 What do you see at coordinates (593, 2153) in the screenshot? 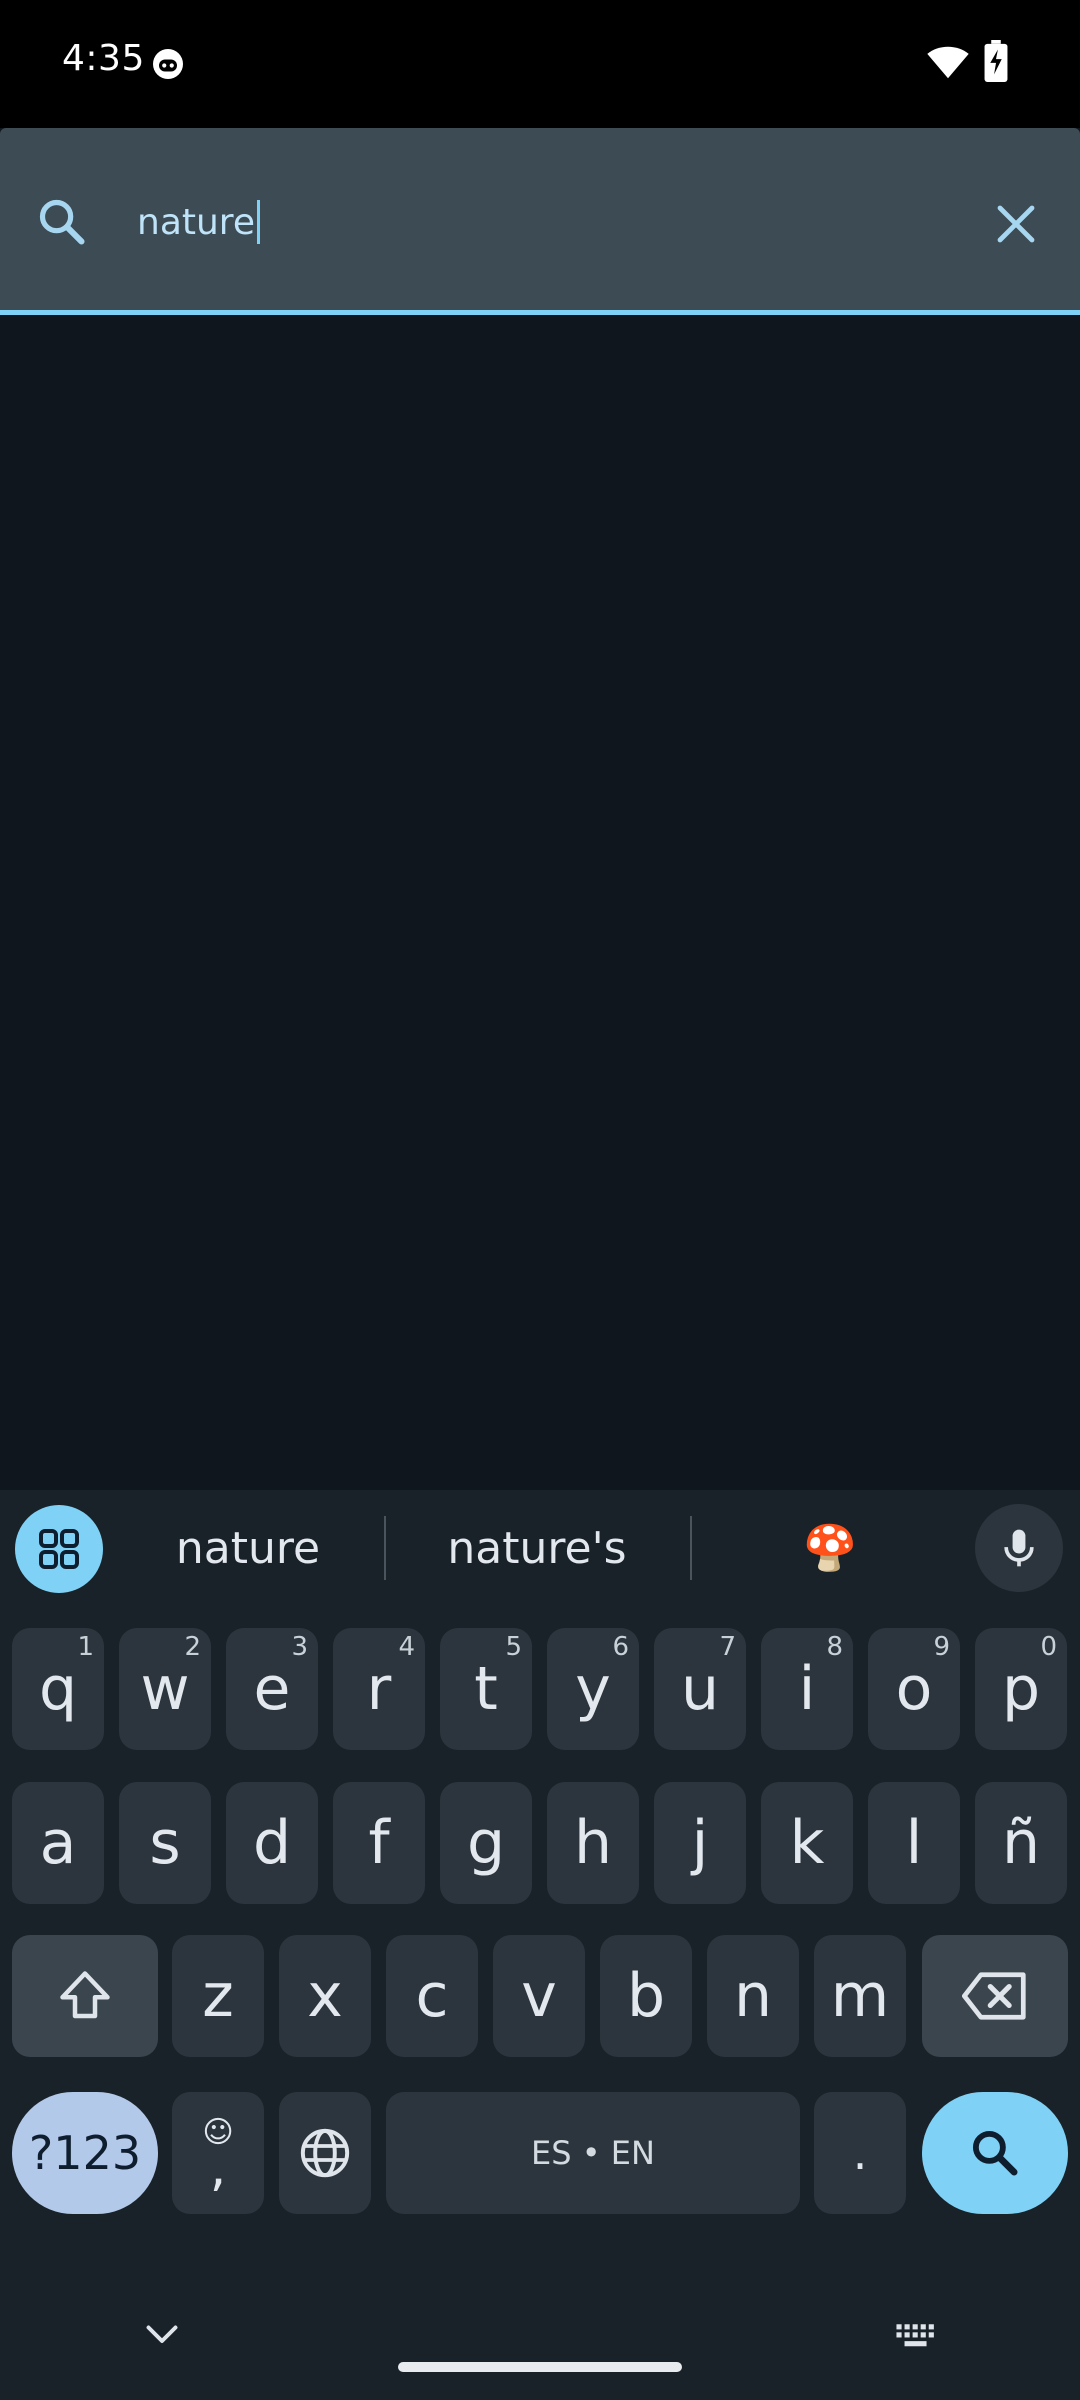
I see `space-key: ES • EN` at bounding box center [593, 2153].